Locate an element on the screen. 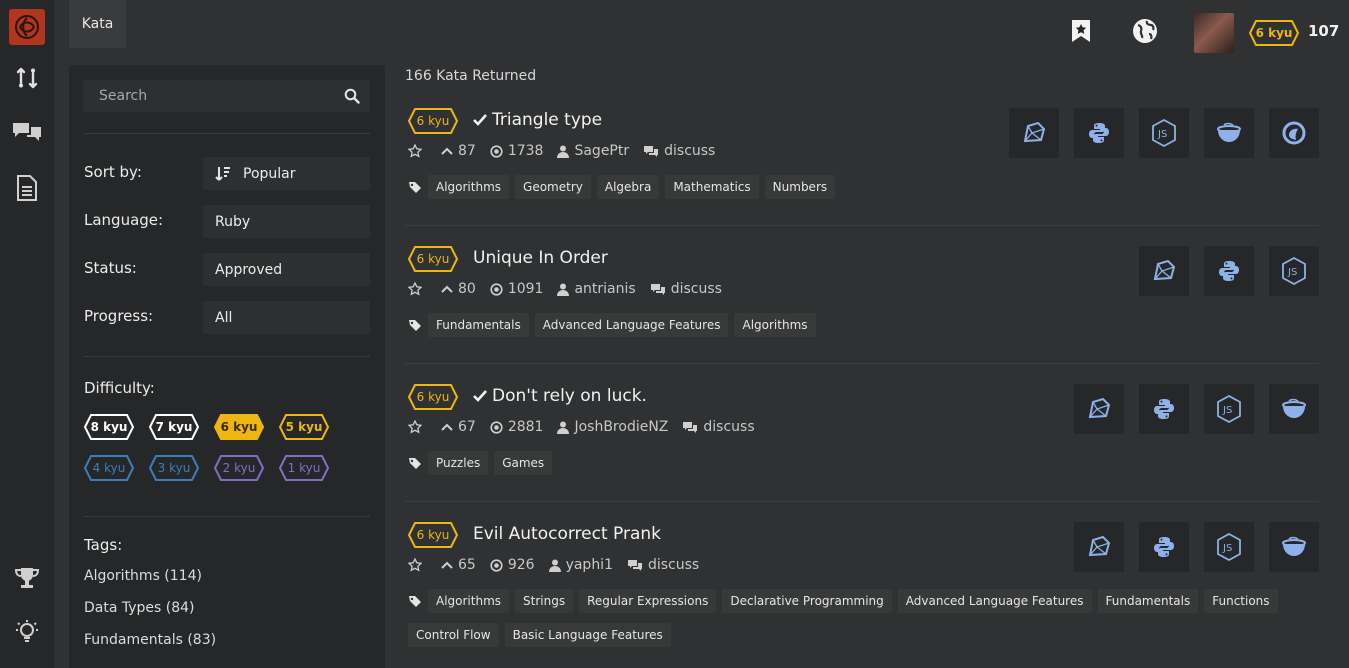 The image size is (1349, 668). difficulty-label: 3 kyu is located at coordinates (174, 468).